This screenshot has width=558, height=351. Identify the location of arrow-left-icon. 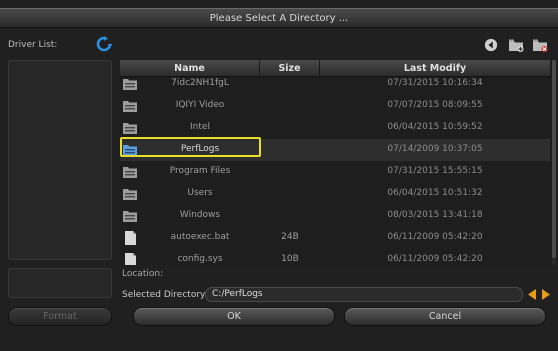
(532, 294).